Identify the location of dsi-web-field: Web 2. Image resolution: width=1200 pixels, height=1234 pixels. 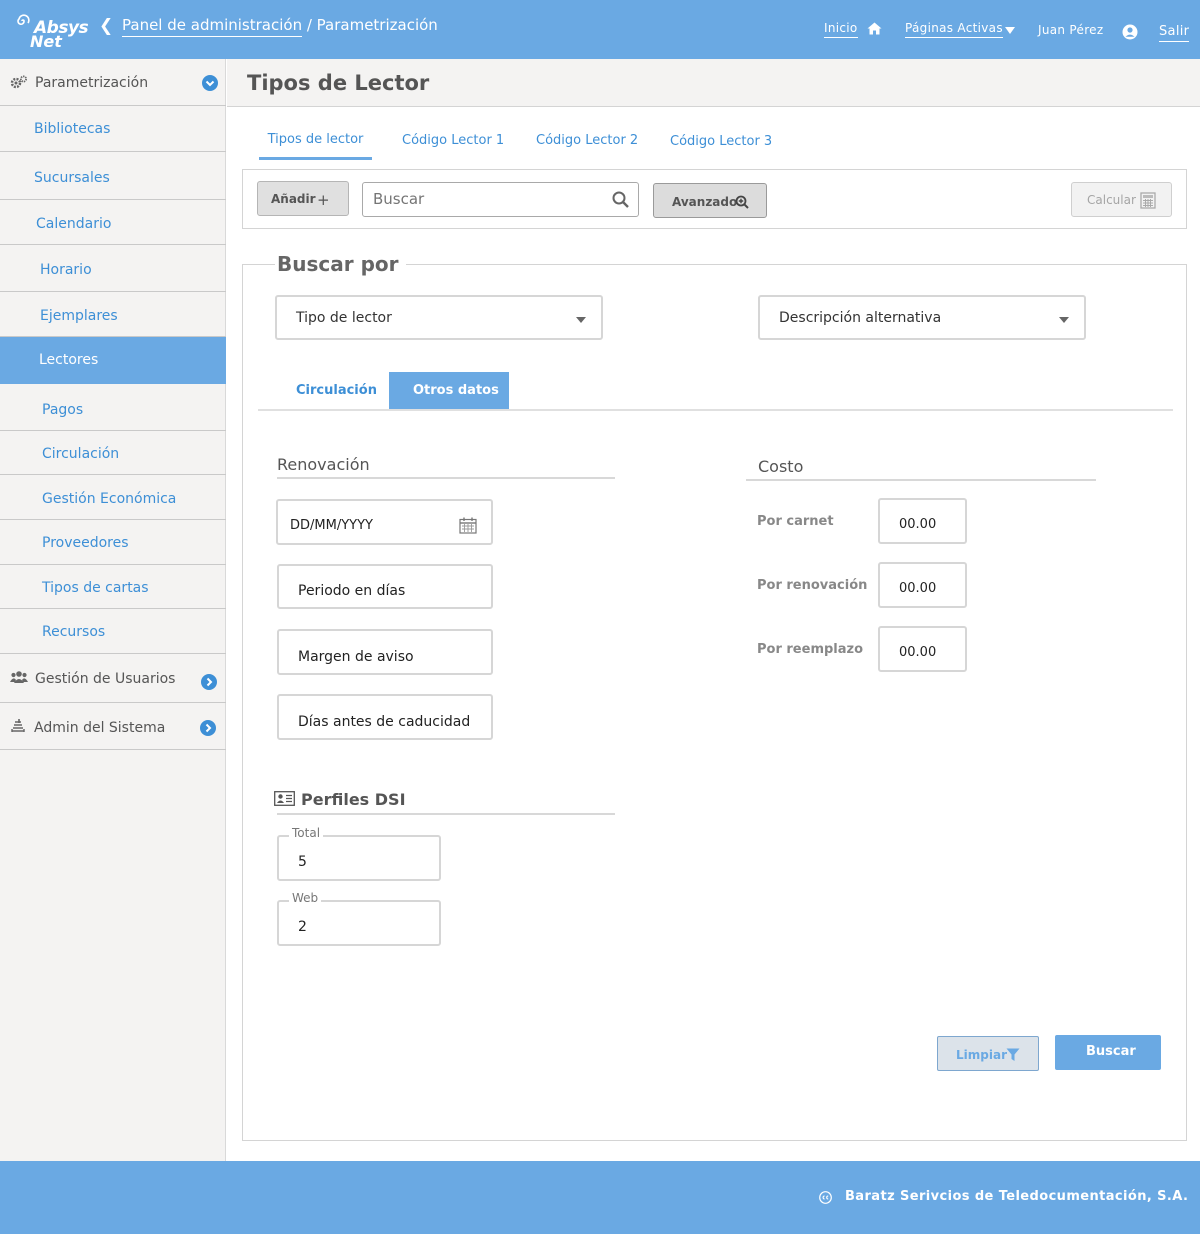
(359, 918).